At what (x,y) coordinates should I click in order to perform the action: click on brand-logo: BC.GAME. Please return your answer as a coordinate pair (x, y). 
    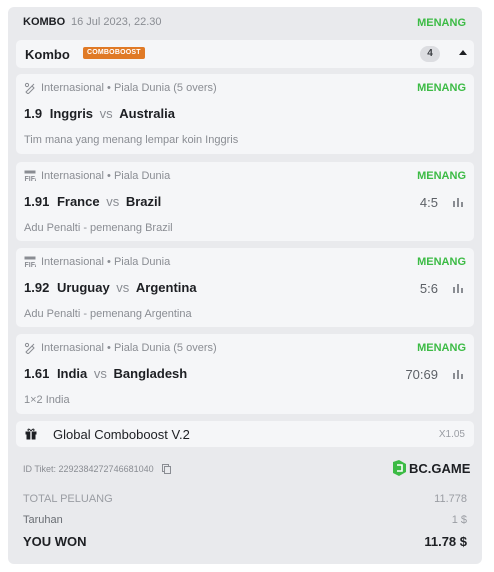
    Looking at the image, I should click on (431, 468).